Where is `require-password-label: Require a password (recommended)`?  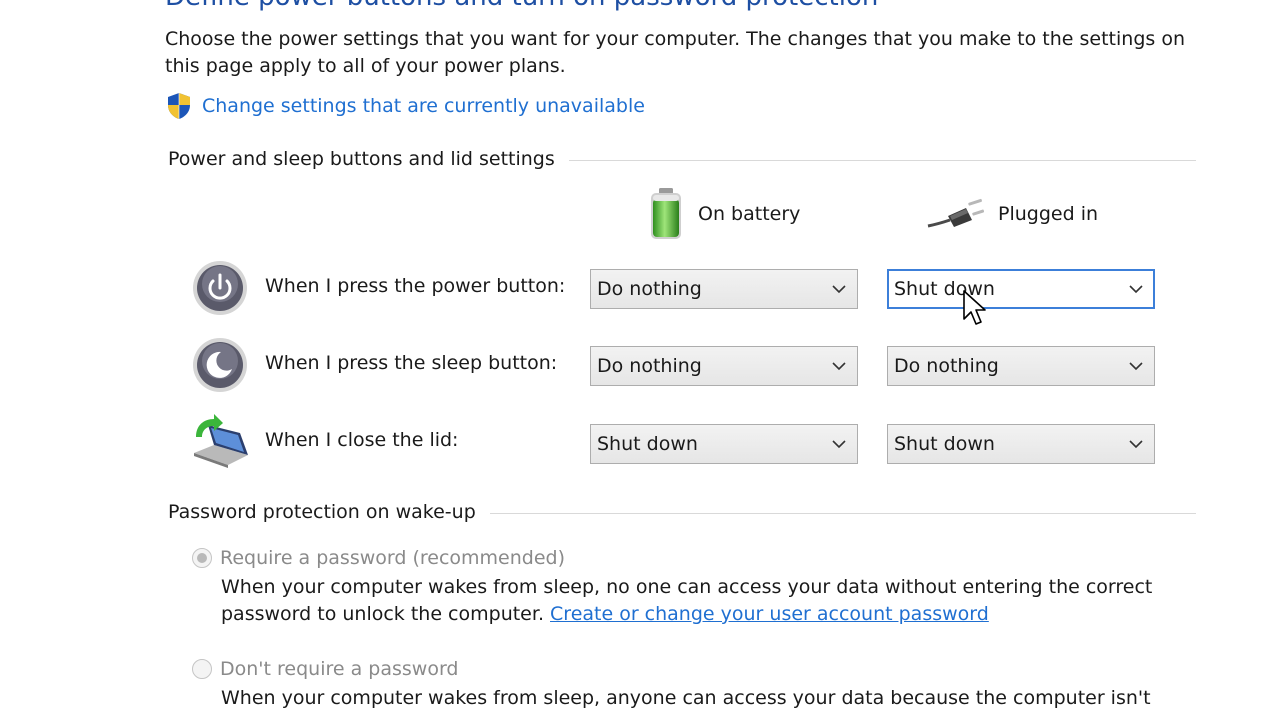
require-password-label: Require a password (recommended) is located at coordinates (393, 558).